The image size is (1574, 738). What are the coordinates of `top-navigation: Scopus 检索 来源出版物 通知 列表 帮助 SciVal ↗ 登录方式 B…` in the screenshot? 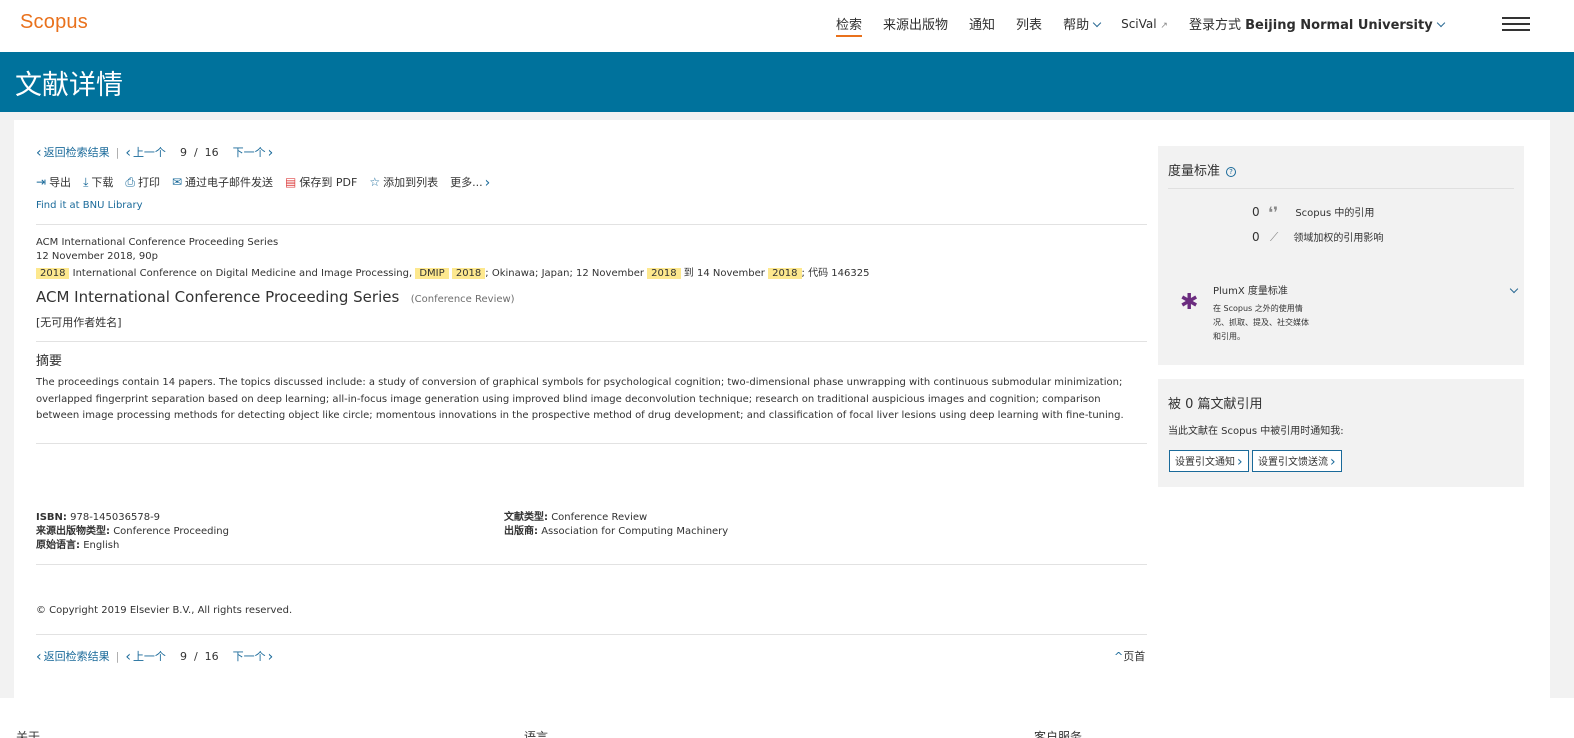 It's located at (787, 26).